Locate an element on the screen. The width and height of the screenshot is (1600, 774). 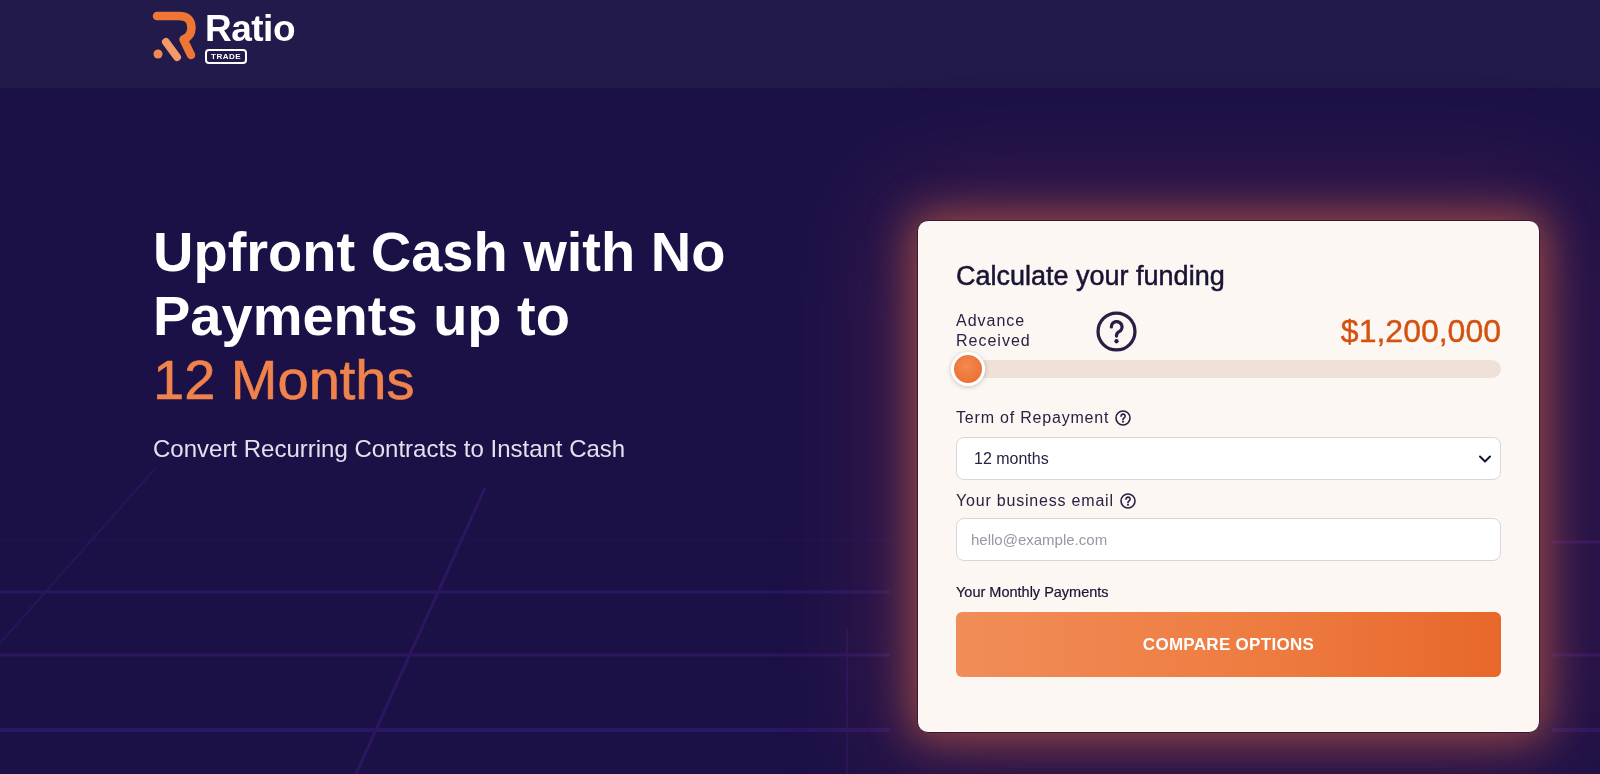
advance-label: Advance Received is located at coordinates (994, 331).